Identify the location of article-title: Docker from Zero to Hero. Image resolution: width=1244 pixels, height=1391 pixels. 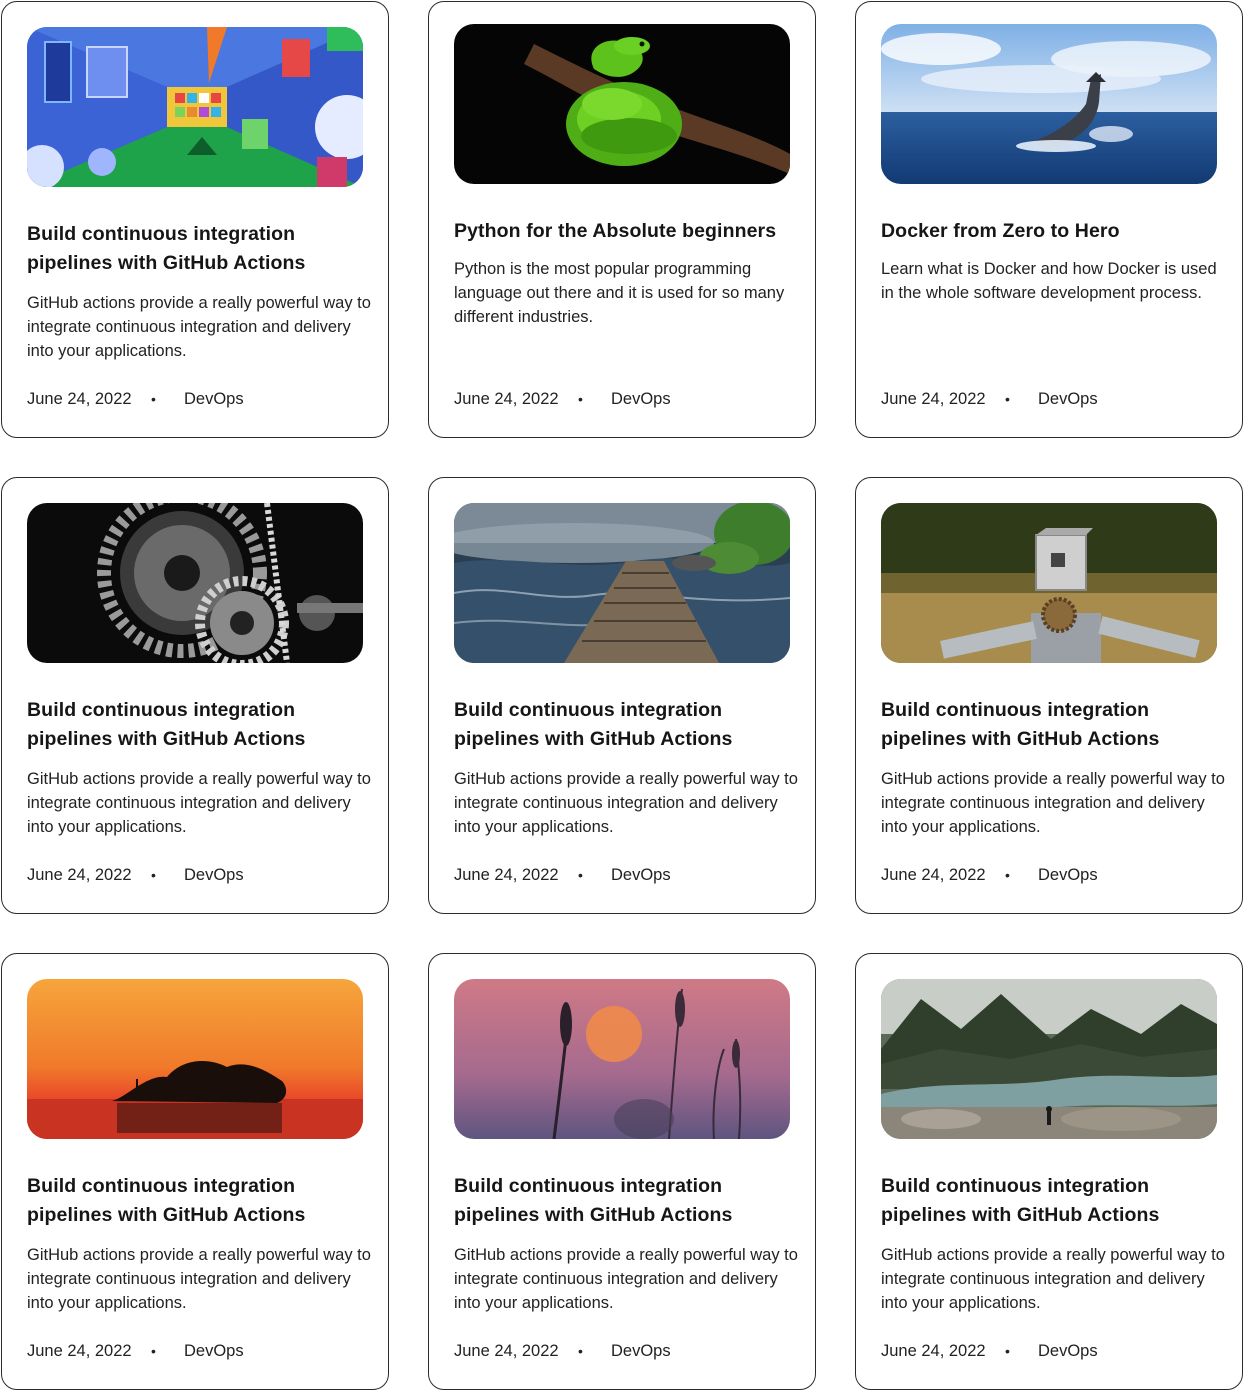
(1051, 231).